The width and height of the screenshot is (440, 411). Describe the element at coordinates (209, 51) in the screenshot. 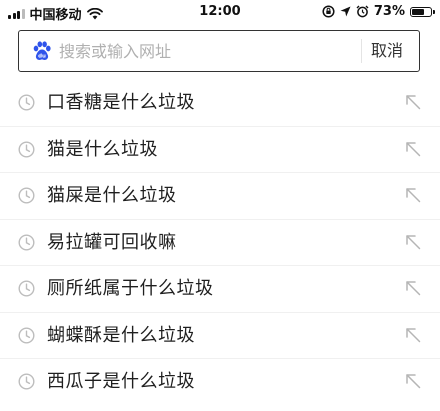

I see `search-input` at that location.